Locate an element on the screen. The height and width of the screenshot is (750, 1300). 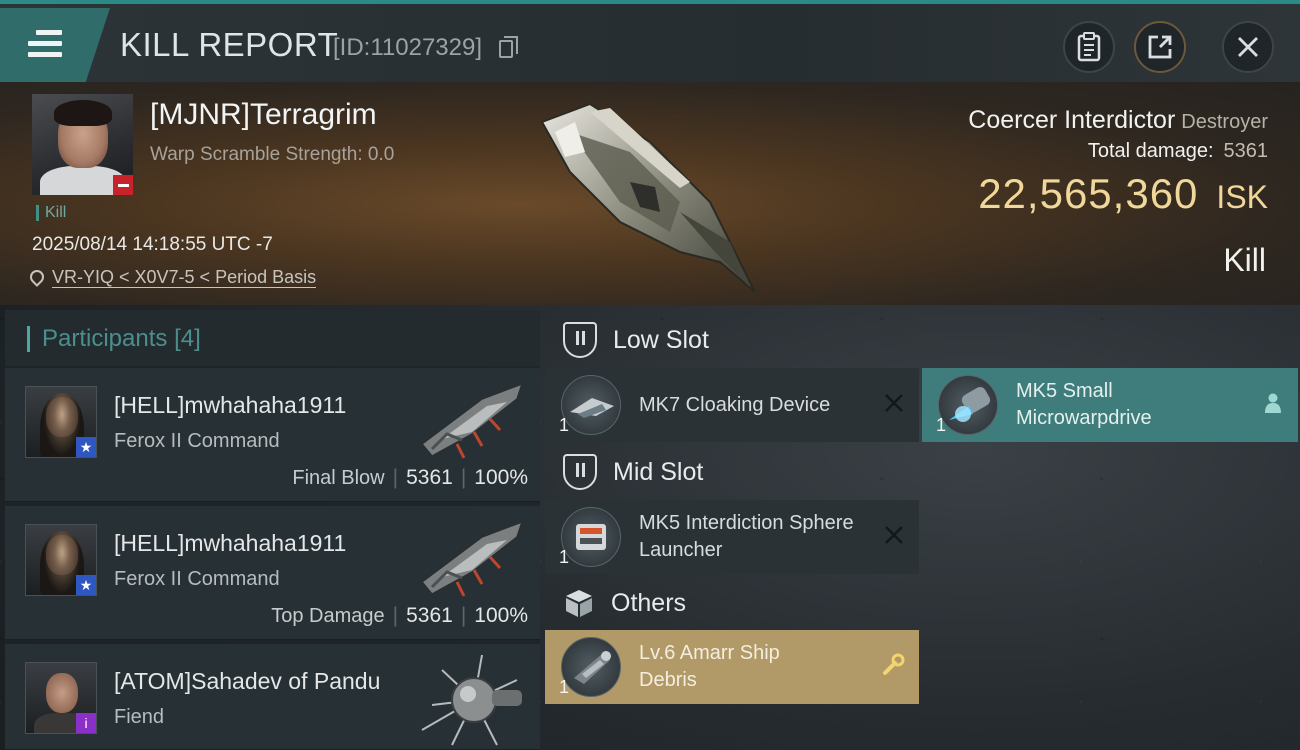
close-icon is located at coordinates (1248, 47).